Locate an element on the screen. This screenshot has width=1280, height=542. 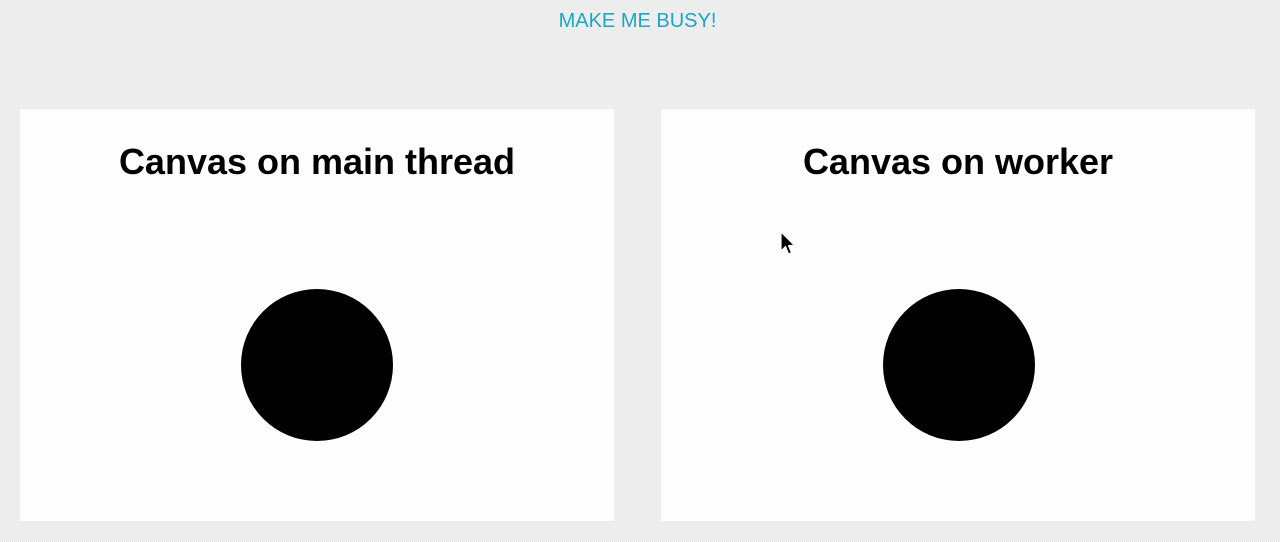
make-me-busy-button: MAKE ME BUSY! is located at coordinates (637, 21).